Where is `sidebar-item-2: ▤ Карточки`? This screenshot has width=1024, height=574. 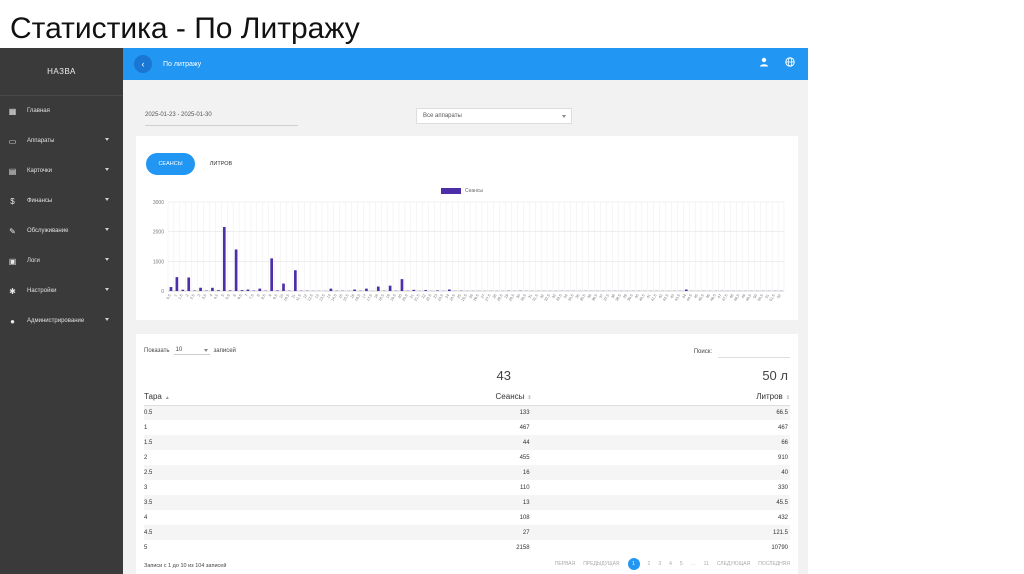 sidebar-item-2: ▤ Карточки is located at coordinates (61, 171).